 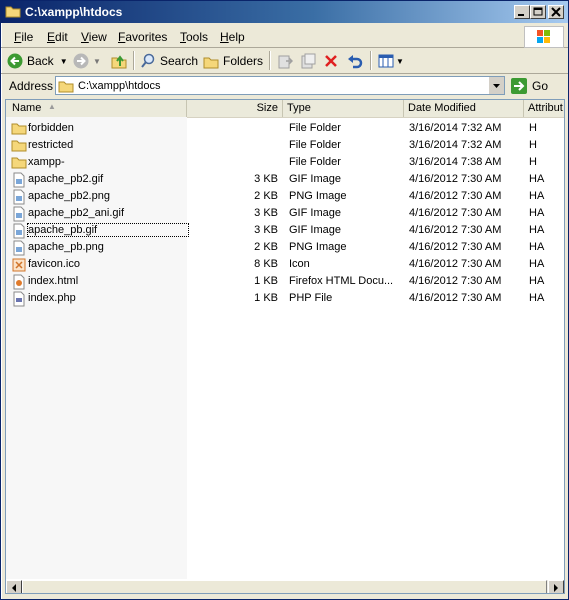 What do you see at coordinates (285, 129) in the screenshot?
I see `file-row: forbidden File Folder 3/16/2014 7:32 AM H` at bounding box center [285, 129].